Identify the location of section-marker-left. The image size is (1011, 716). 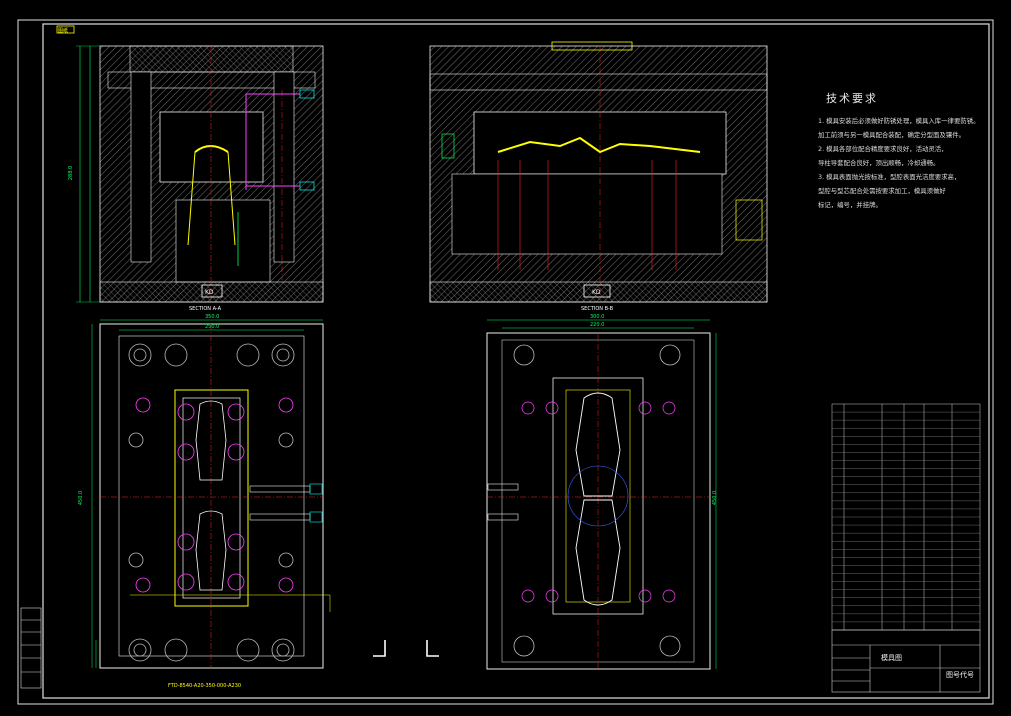
(379, 648).